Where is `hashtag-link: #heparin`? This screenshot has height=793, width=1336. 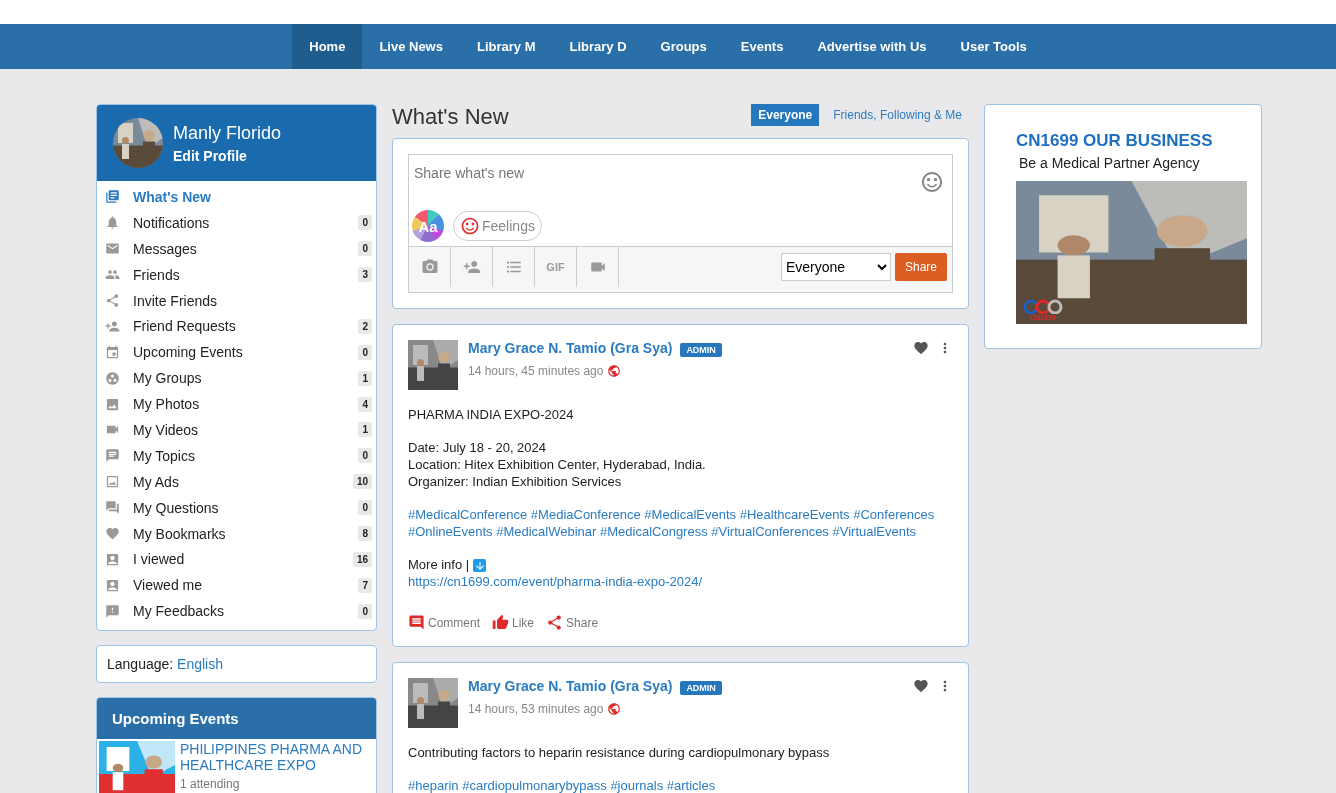
hashtag-link: #heparin is located at coordinates (433, 785).